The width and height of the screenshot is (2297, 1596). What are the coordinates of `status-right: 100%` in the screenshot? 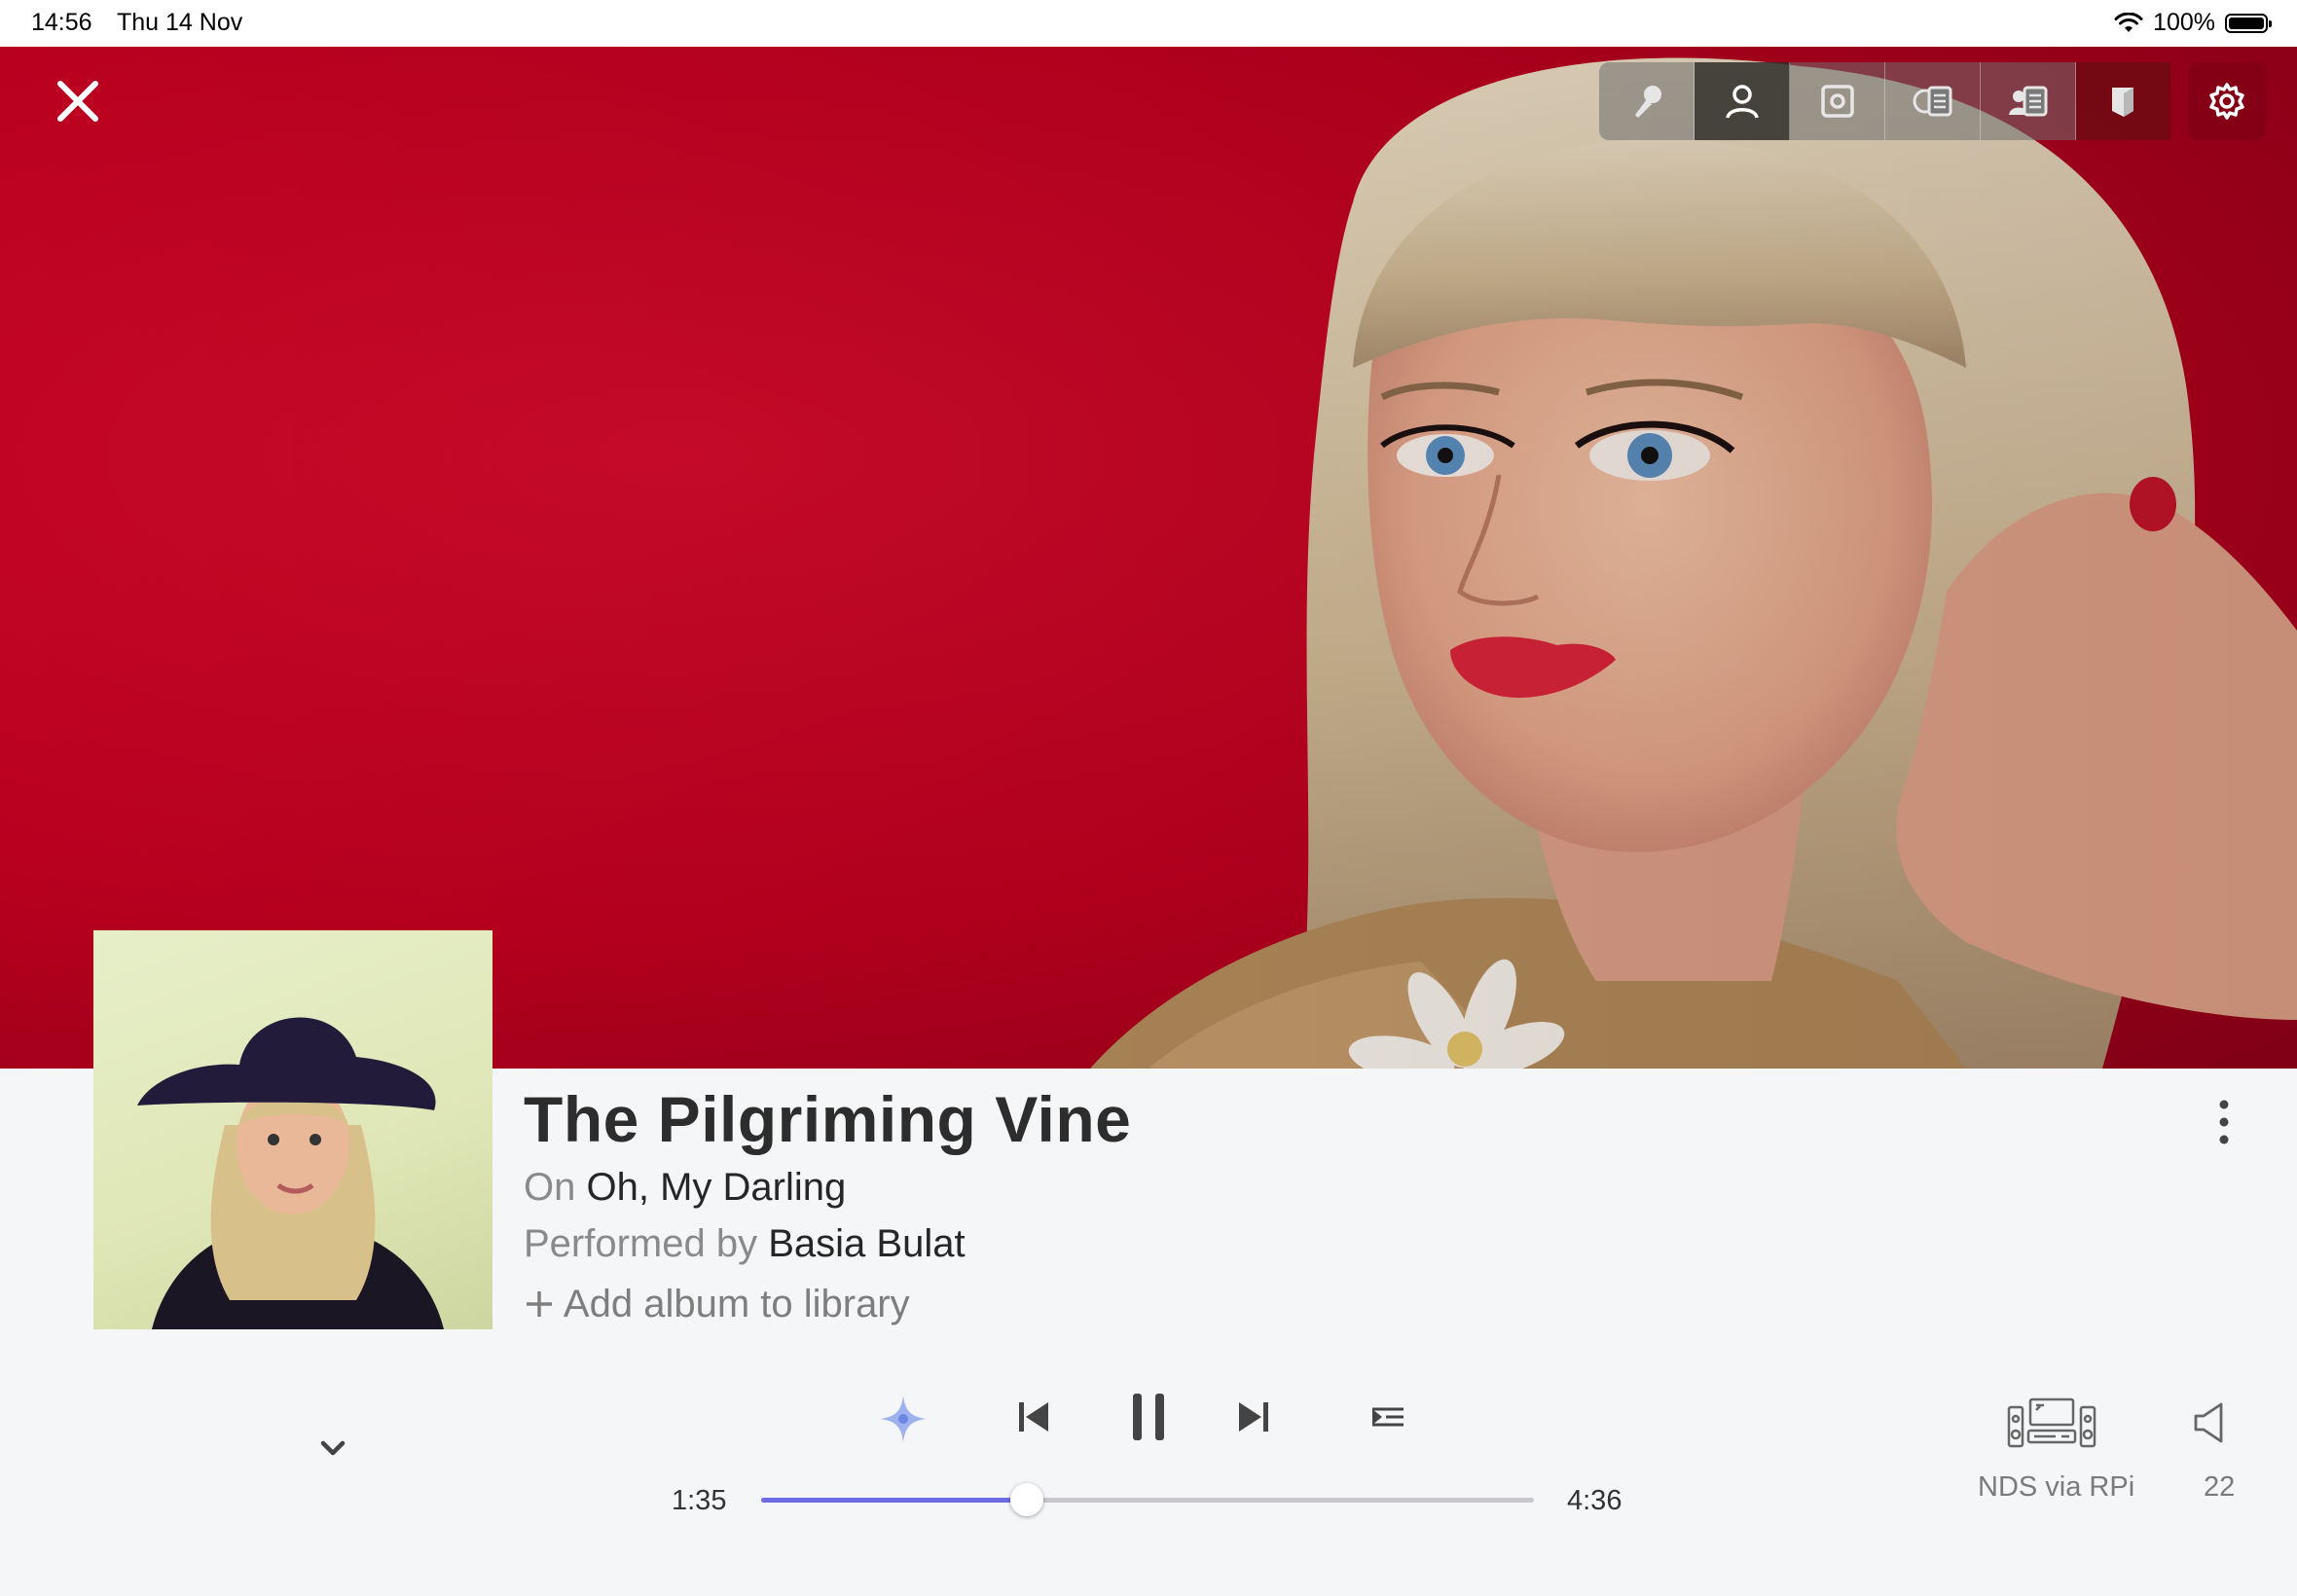 It's located at (2193, 23).